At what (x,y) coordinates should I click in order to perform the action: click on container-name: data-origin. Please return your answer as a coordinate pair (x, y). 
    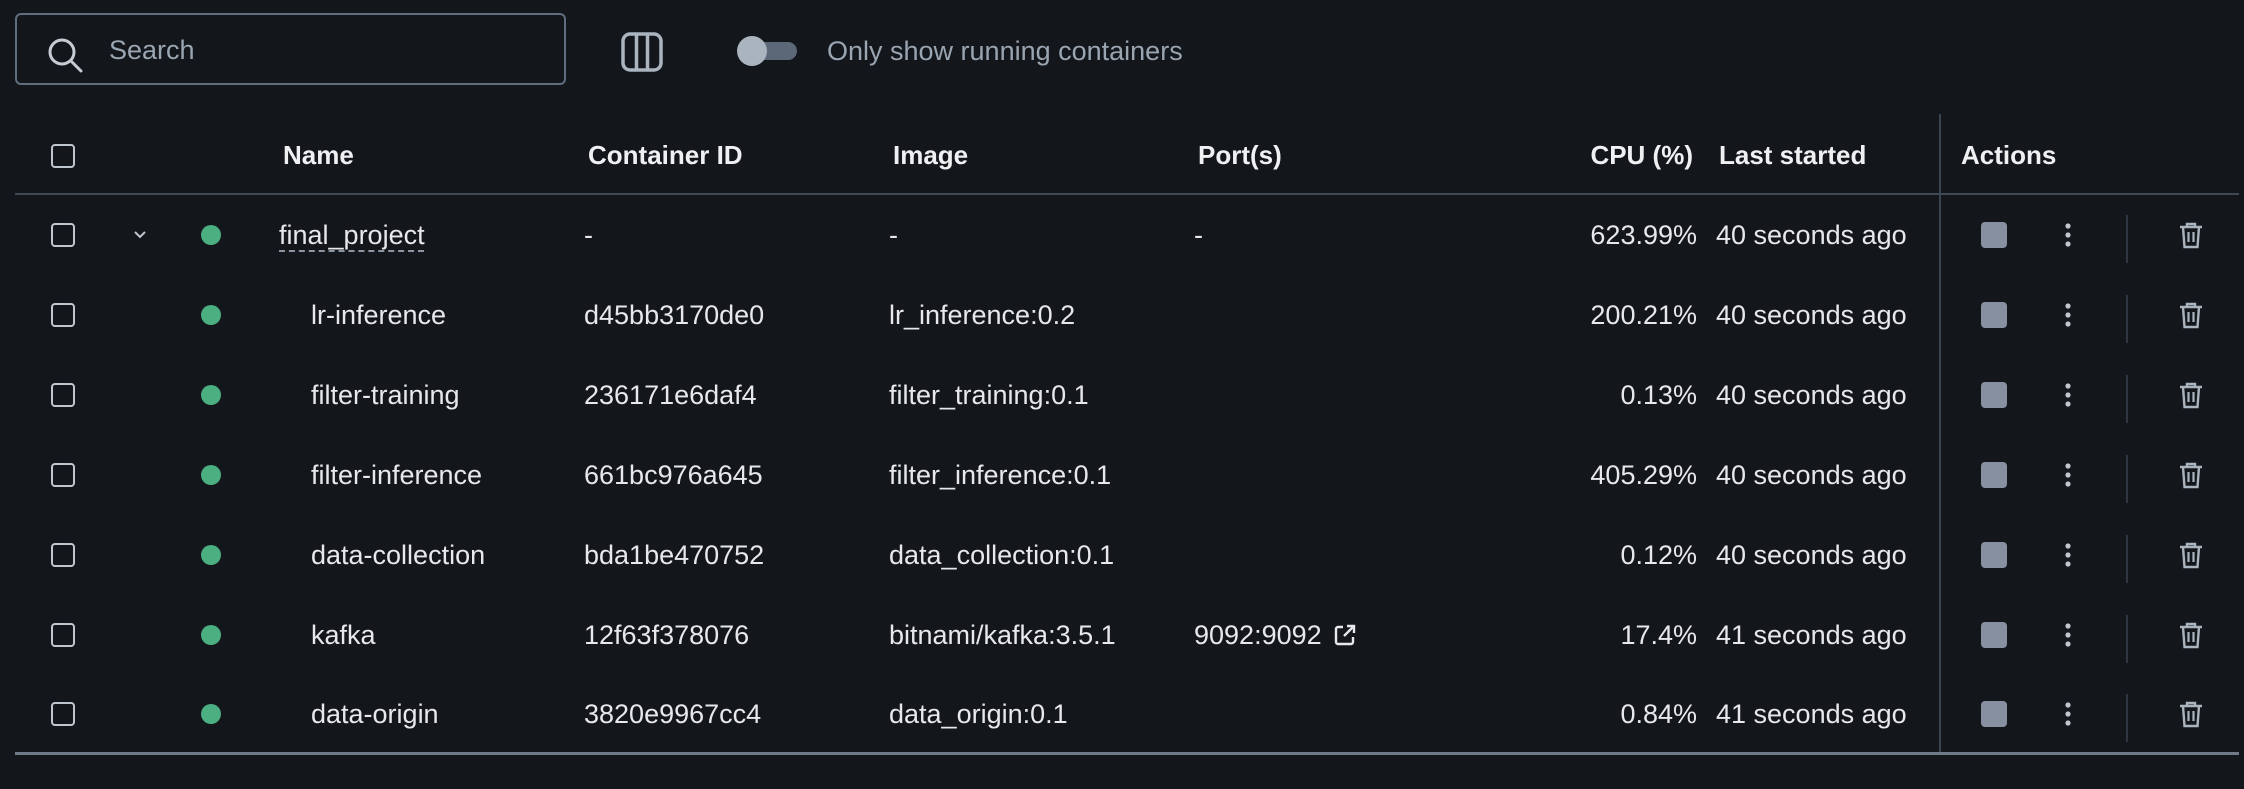
    Looking at the image, I should click on (375, 714).